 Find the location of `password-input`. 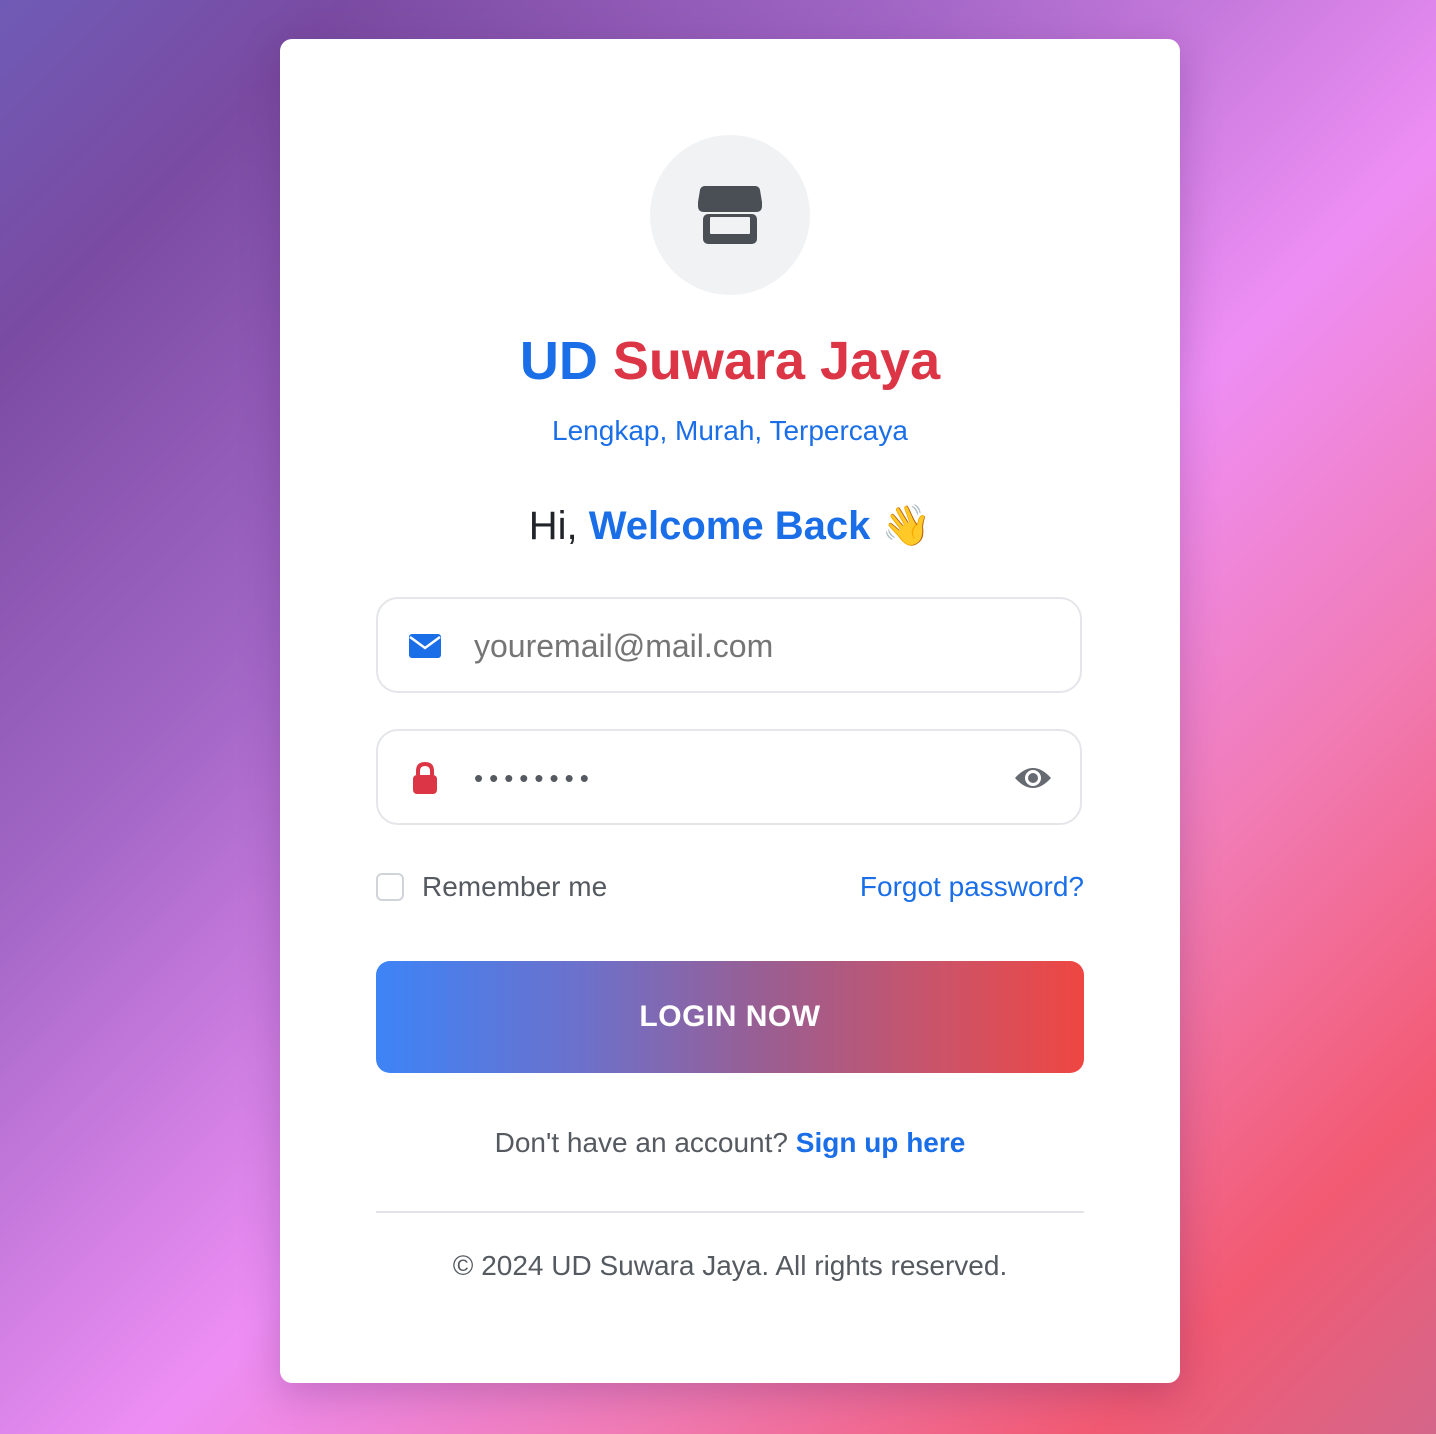

password-input is located at coordinates (734, 778).